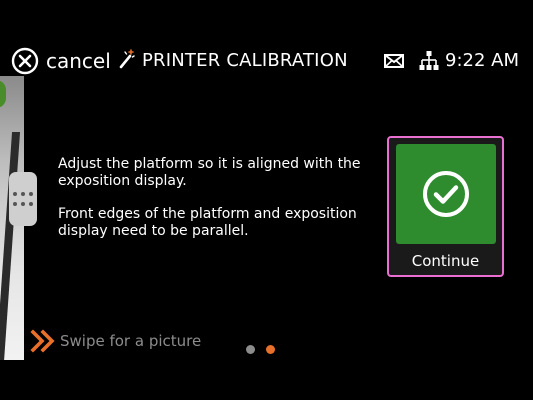  What do you see at coordinates (250, 349) in the screenshot?
I see `page-dot` at bounding box center [250, 349].